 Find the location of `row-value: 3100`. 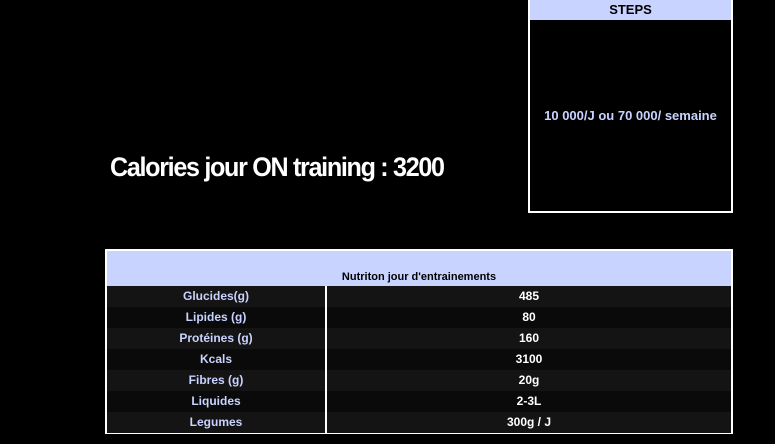

row-value: 3100 is located at coordinates (529, 359).